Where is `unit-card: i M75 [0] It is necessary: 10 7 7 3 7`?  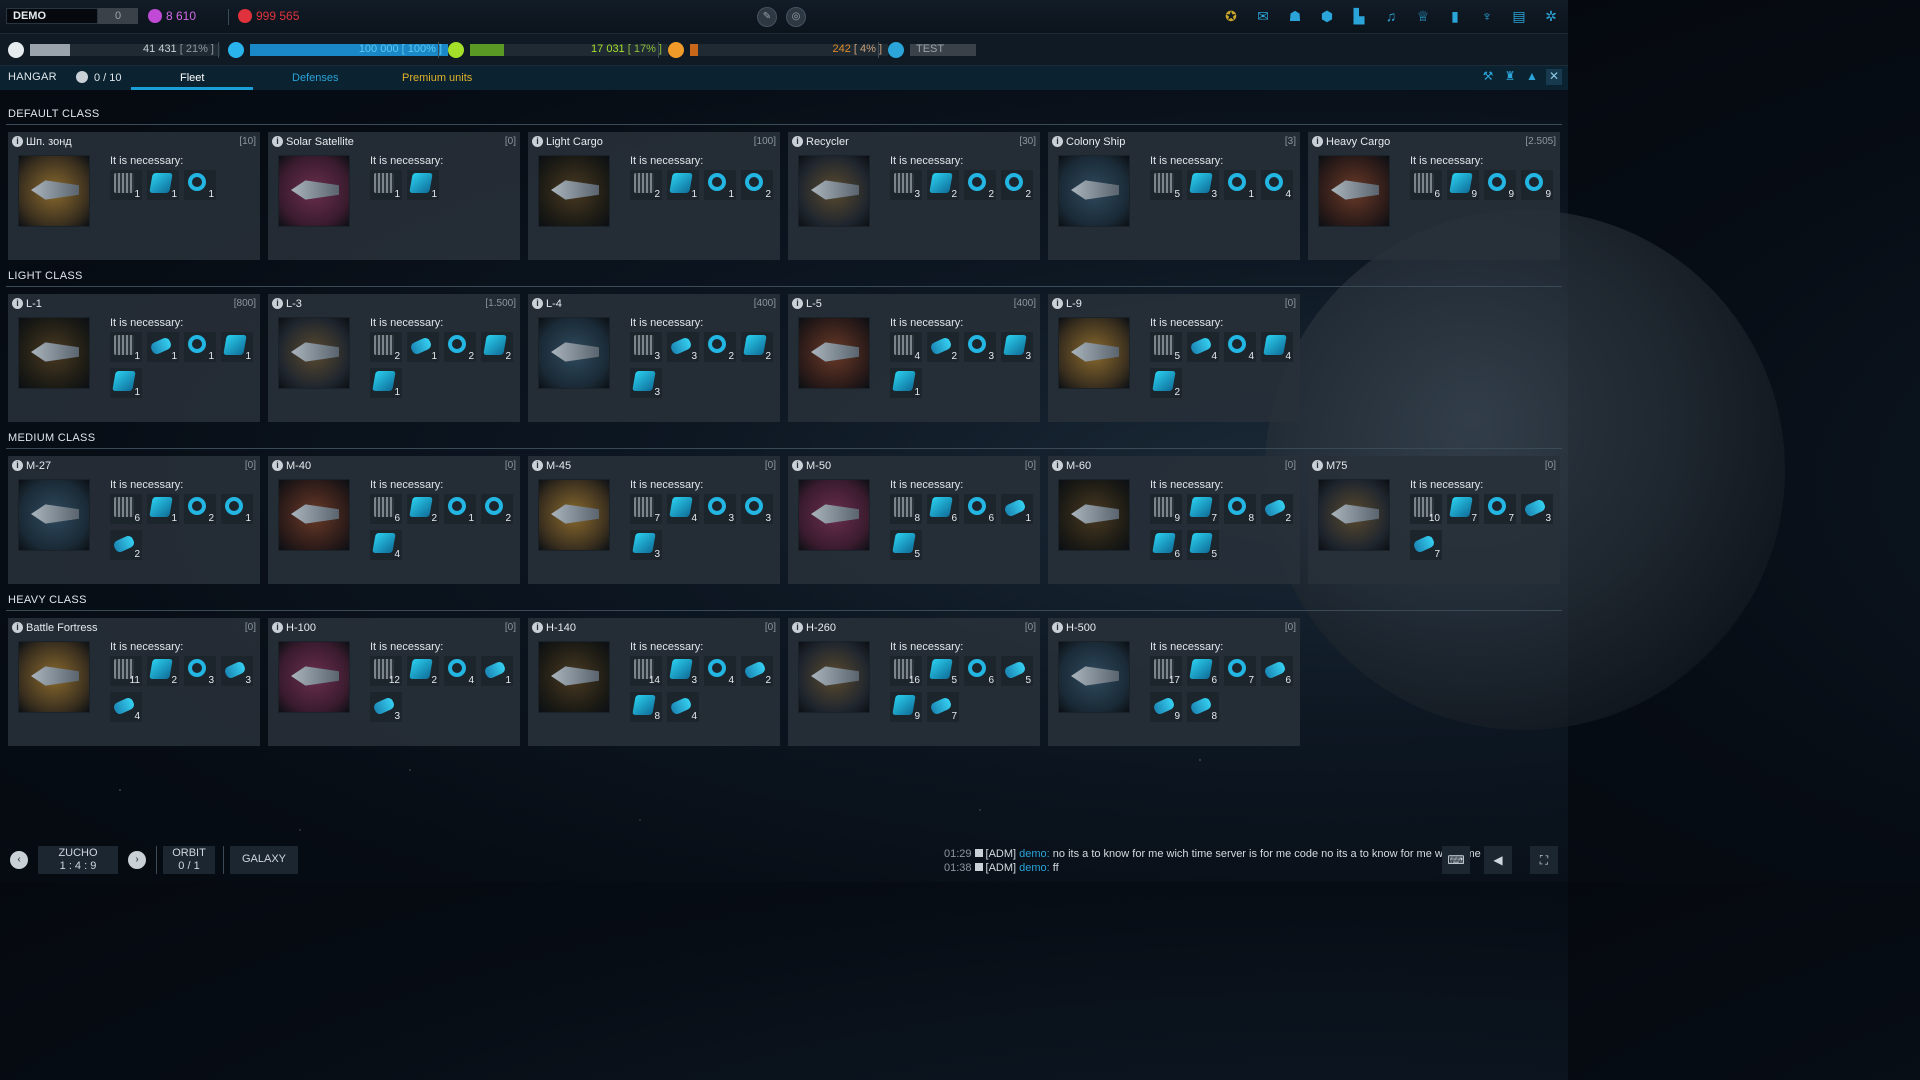 unit-card: i M75 [0] It is necessary: 10 7 7 3 7 is located at coordinates (1434, 520).